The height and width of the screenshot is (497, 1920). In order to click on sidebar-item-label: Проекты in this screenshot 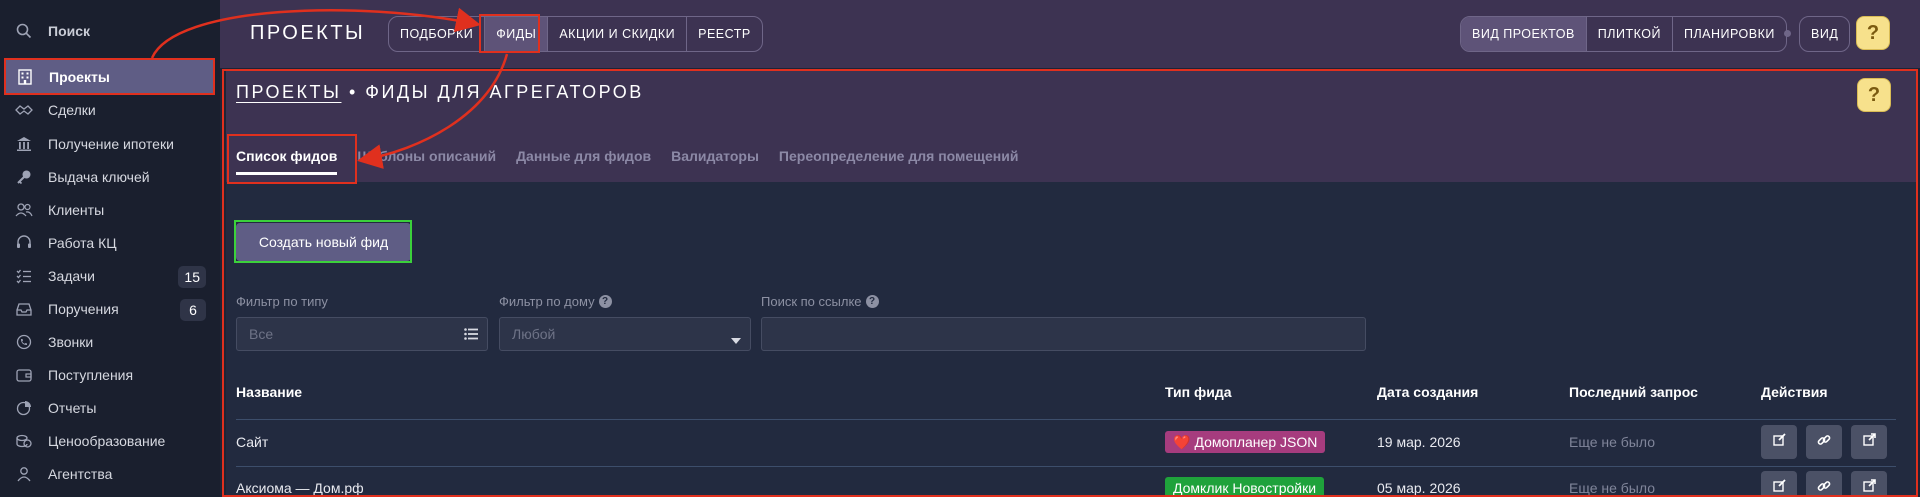, I will do `click(79, 76)`.